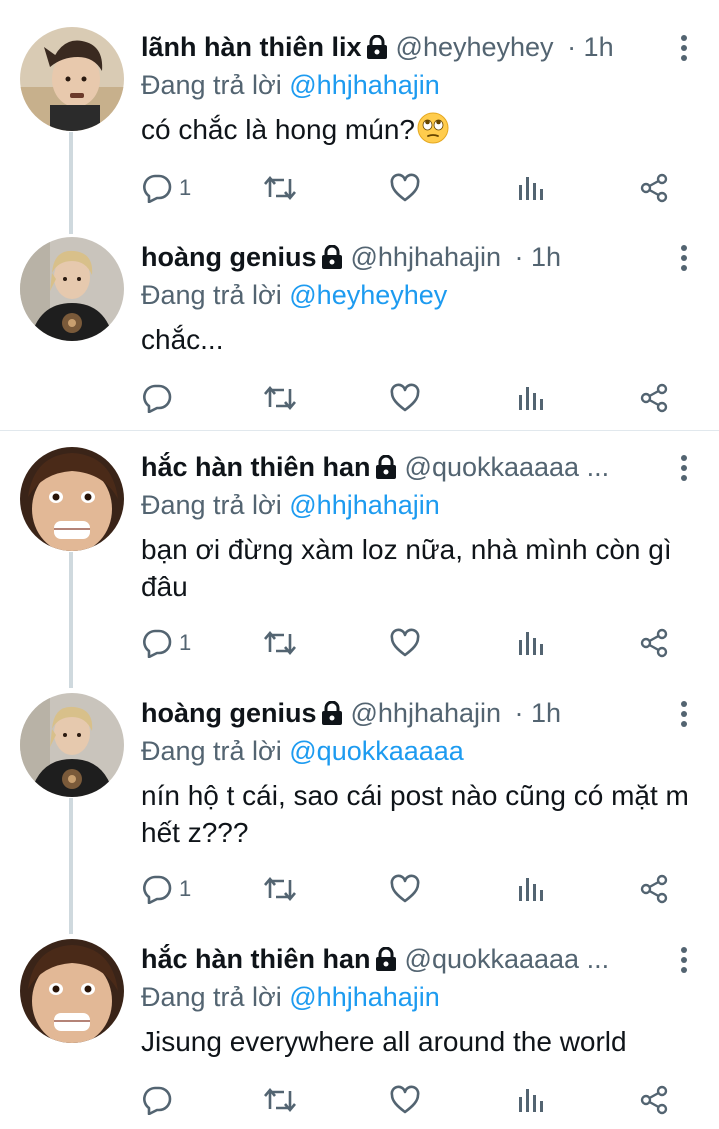  I want to click on replying-to: Đang trả lời @quokkaaaaa, so click(302, 751).